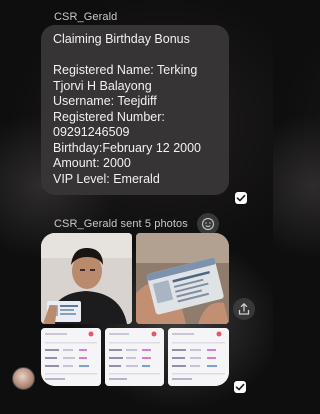  What do you see at coordinates (23, 378) in the screenshot?
I see `avatar` at bounding box center [23, 378].